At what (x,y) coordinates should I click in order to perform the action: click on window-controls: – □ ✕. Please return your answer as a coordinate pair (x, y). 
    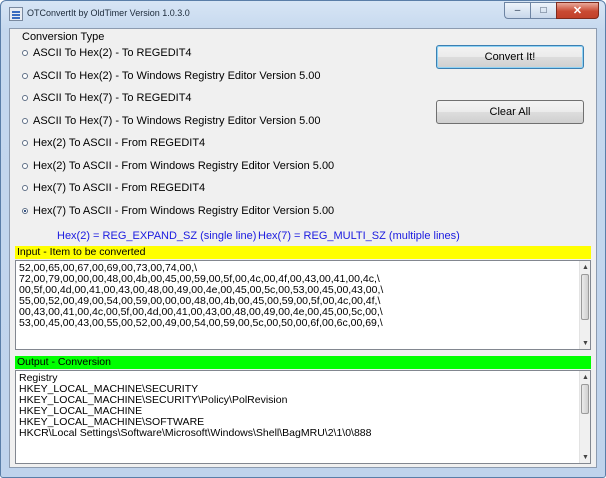
    Looking at the image, I should click on (551, 11).